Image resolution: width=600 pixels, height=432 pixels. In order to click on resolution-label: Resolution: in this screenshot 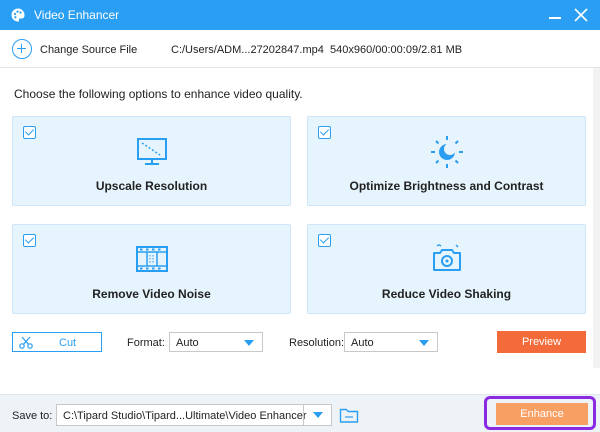, I will do `click(317, 343)`.